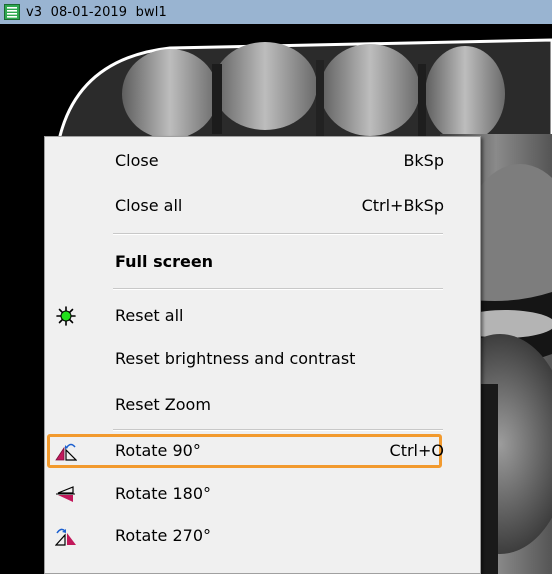  I want to click on menu-item-full-screen: Full screen, so click(262, 262).